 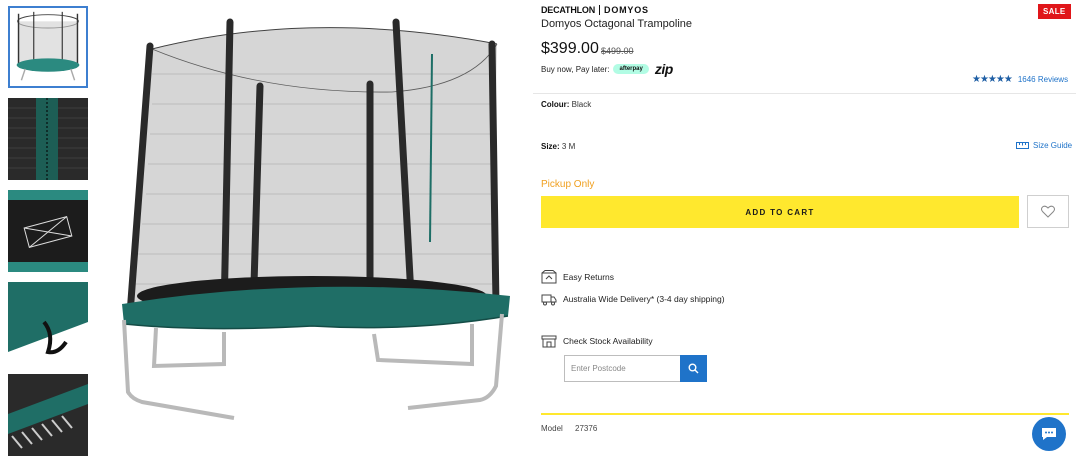 I want to click on section-divider, so click(x=804, y=93).